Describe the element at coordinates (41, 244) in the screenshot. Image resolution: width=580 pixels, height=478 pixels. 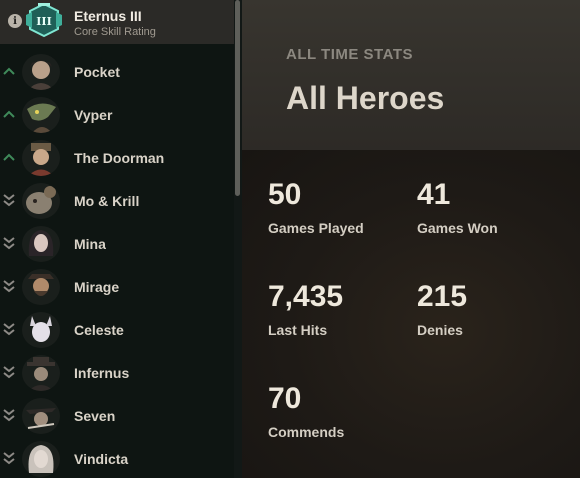
I see `hero-portrait-mina` at that location.